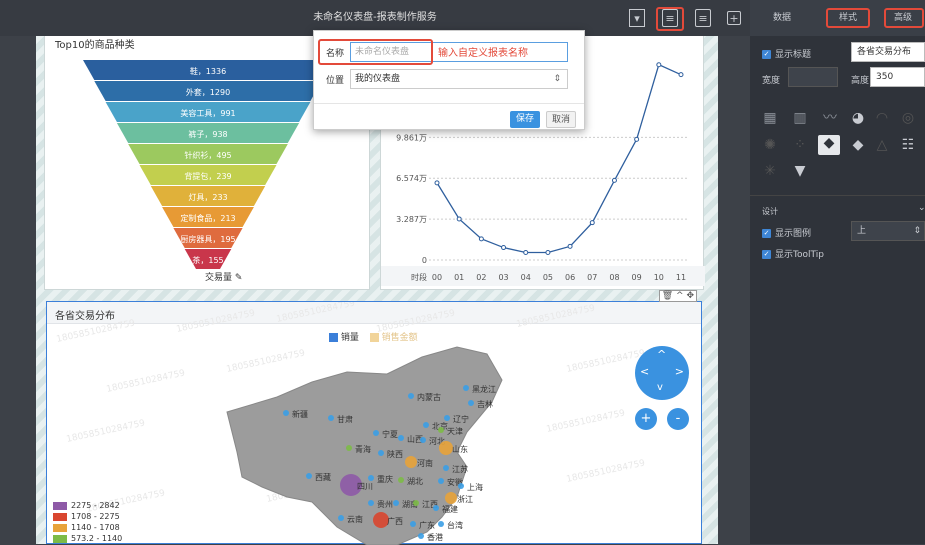 The height and width of the screenshot is (545, 925). What do you see at coordinates (782, 18) in the screenshot?
I see `tab-data: 数据` at bounding box center [782, 18].